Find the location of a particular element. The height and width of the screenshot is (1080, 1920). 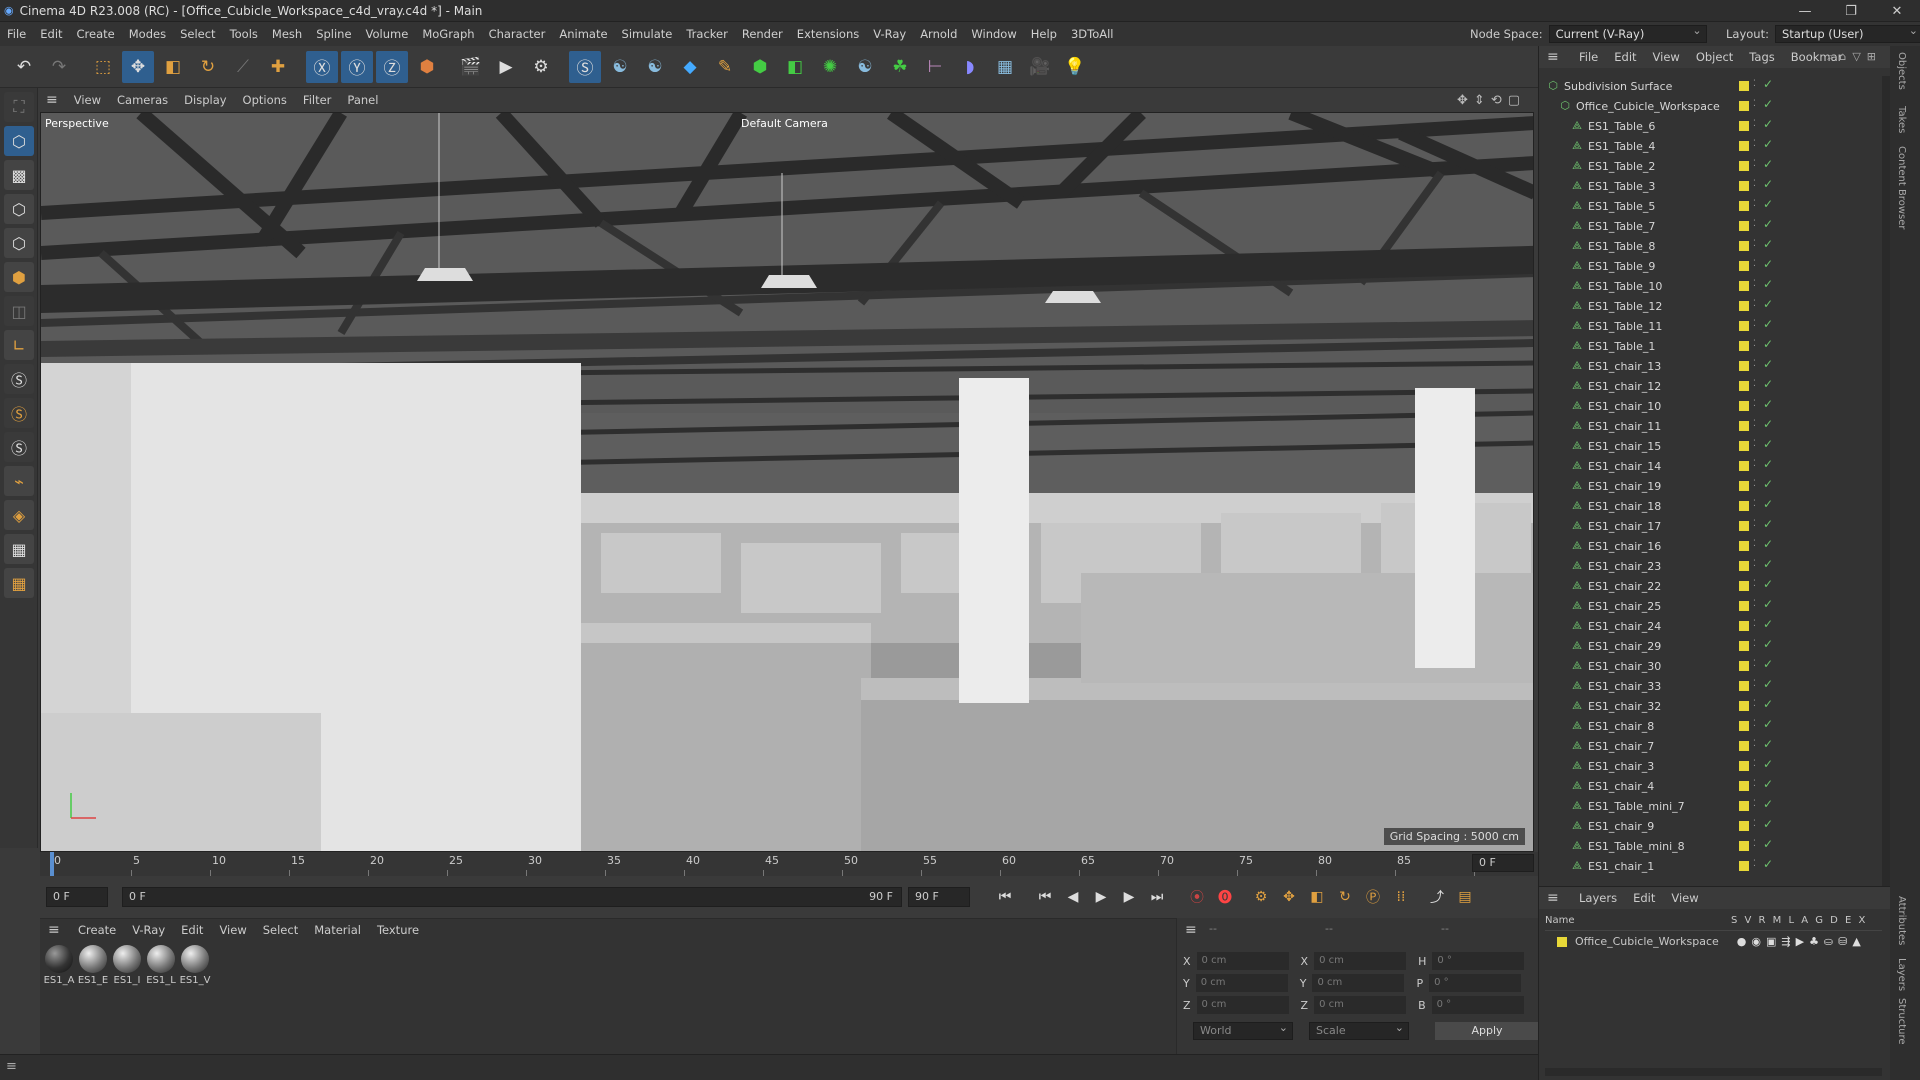

floor-icon: ▦ is located at coordinates (1005, 67).